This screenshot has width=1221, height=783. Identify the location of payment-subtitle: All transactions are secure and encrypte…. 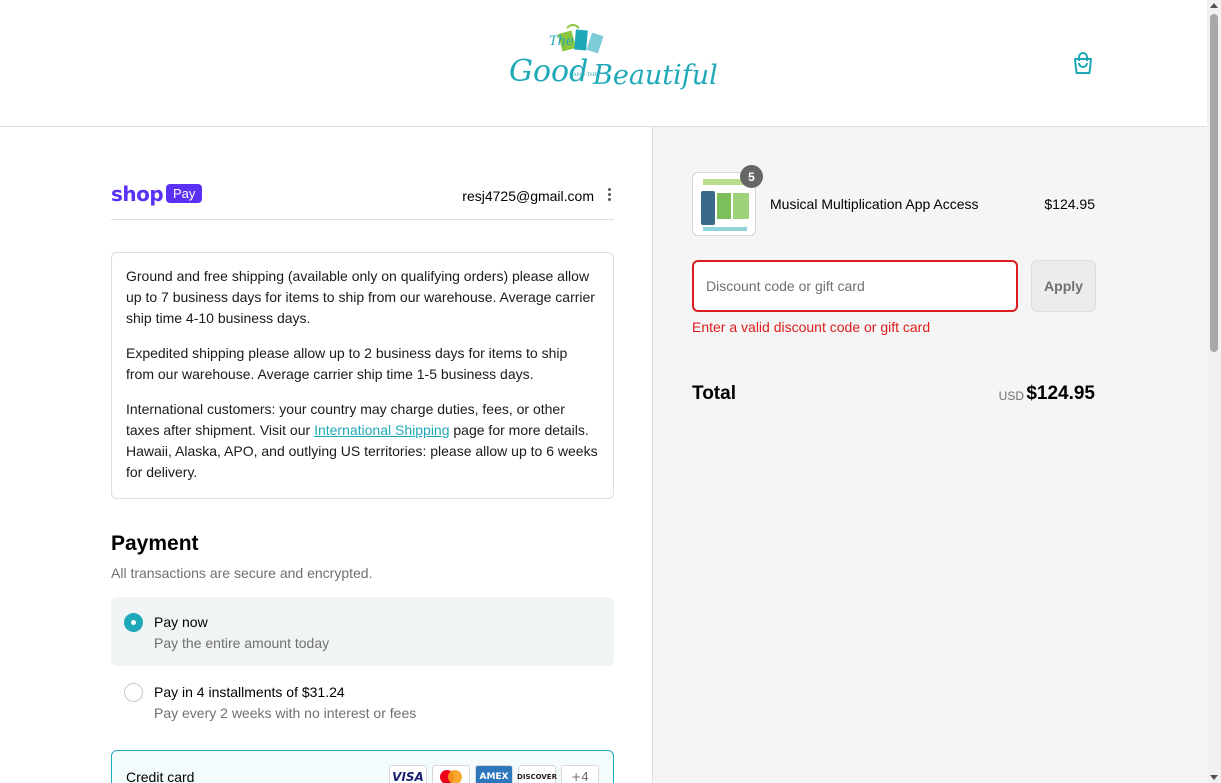
(242, 573).